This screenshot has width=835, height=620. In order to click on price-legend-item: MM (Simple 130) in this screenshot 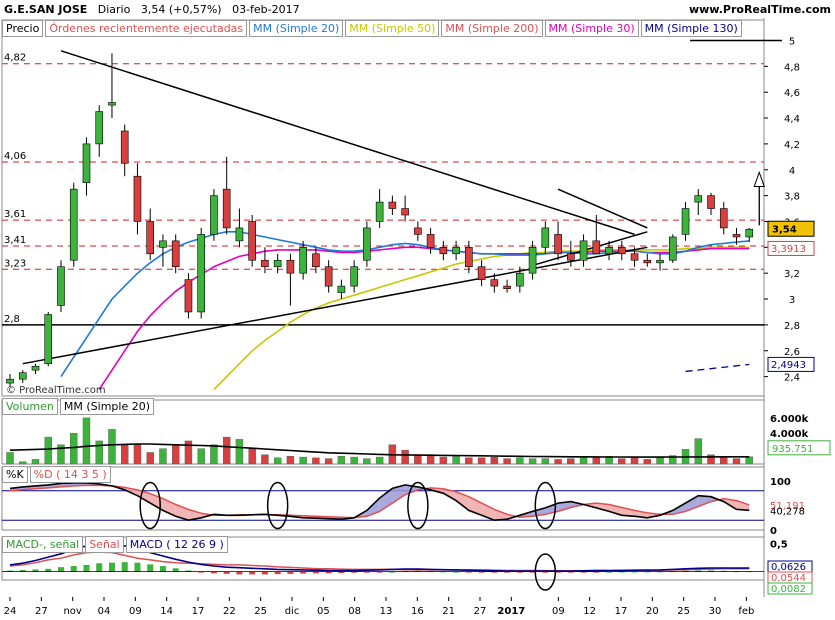, I will do `click(691, 28)`.